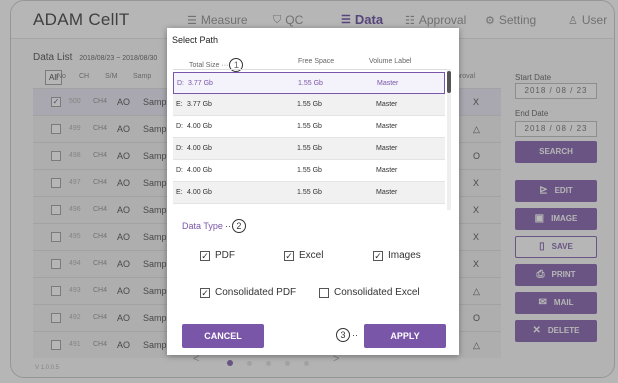 This screenshot has height=383, width=618. Describe the element at coordinates (404, 255) in the screenshot. I see `images-label: Images` at that location.